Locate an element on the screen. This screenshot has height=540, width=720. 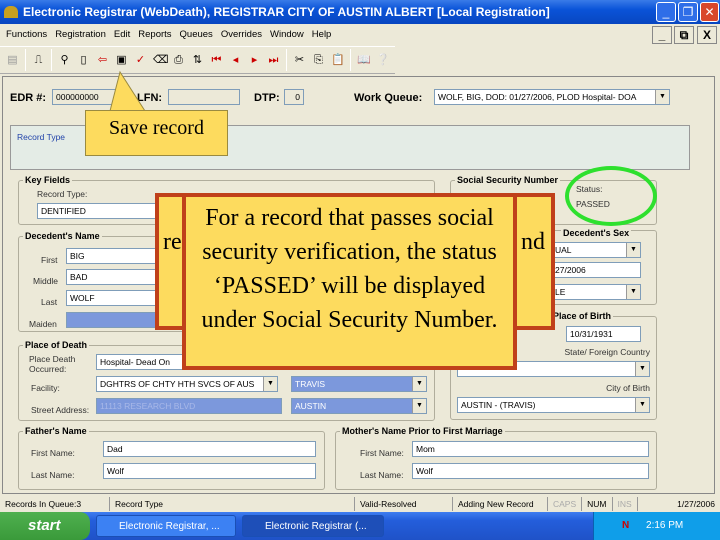
start-button: start is located at coordinates (45, 526).